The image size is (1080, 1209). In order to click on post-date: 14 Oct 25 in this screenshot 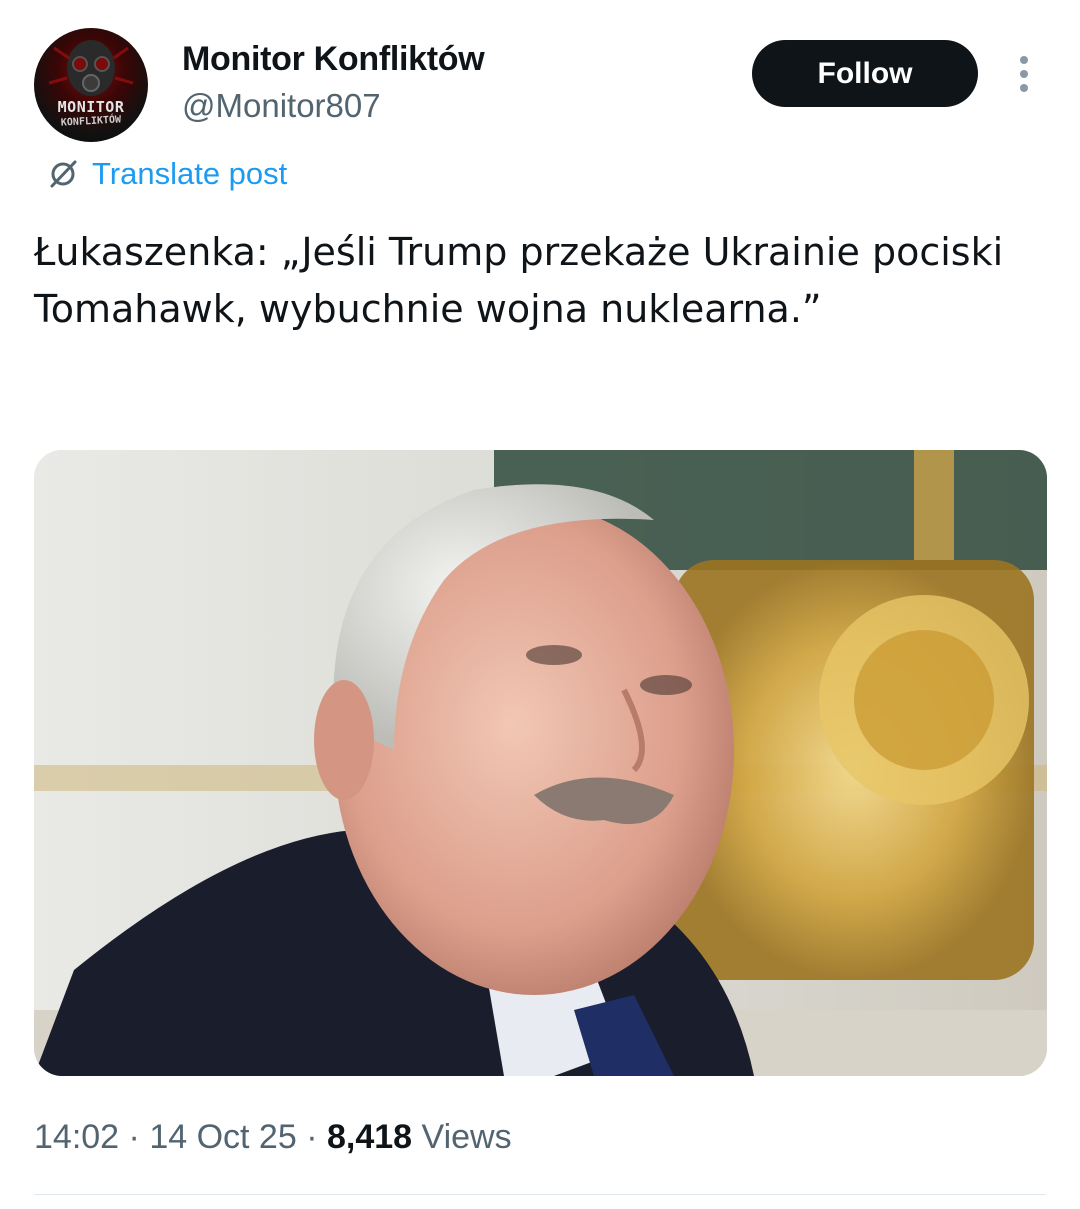, I will do `click(222, 1137)`.